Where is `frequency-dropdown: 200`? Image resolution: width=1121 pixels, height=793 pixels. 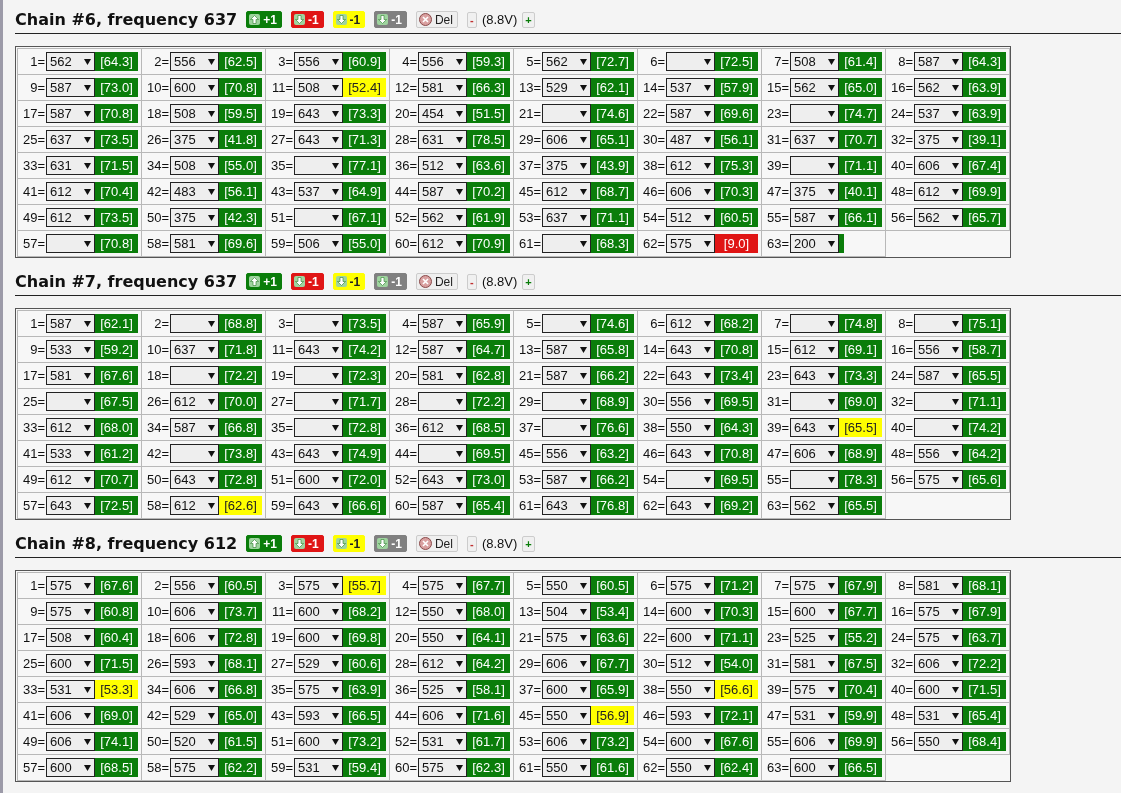
frequency-dropdown: 200 is located at coordinates (814, 243).